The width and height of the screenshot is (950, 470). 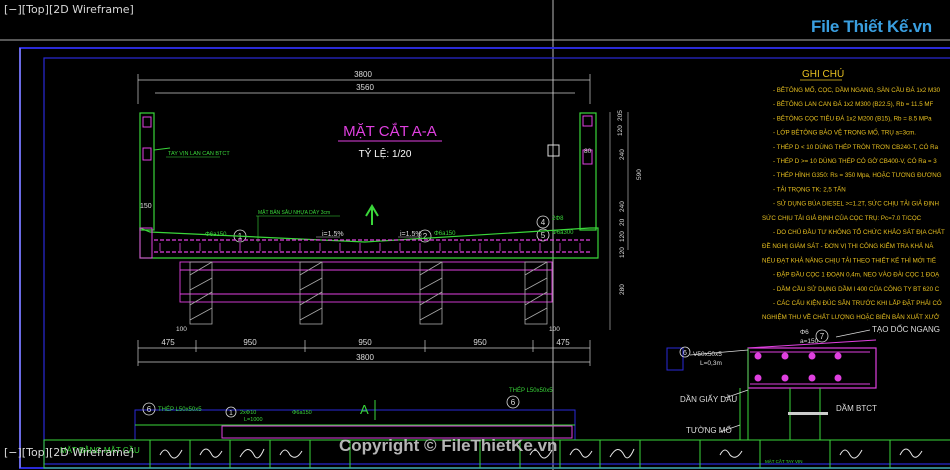 I want to click on detail-slope-label: TẠO DỐC NGANG, so click(x=906, y=329).